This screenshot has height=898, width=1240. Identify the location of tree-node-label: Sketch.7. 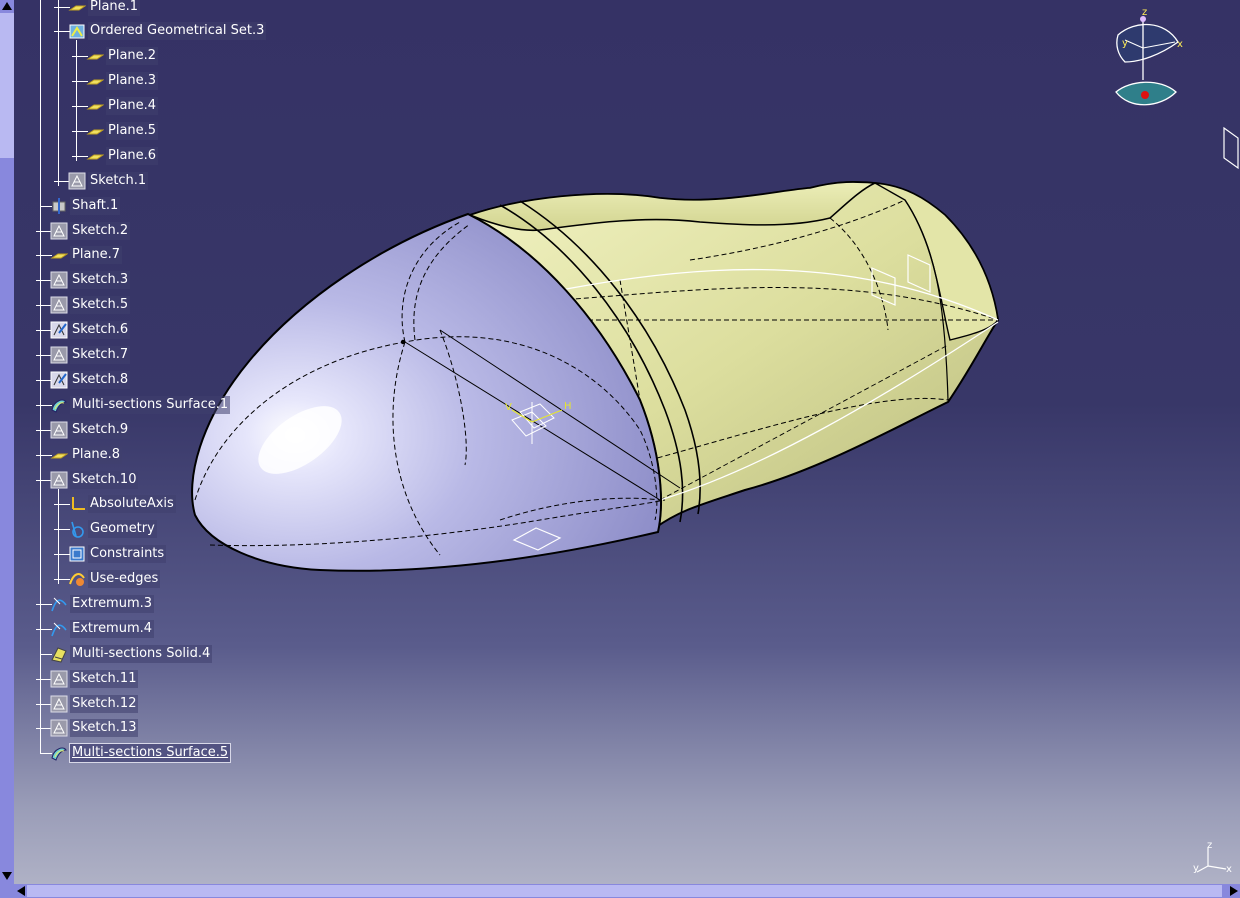
(100, 355).